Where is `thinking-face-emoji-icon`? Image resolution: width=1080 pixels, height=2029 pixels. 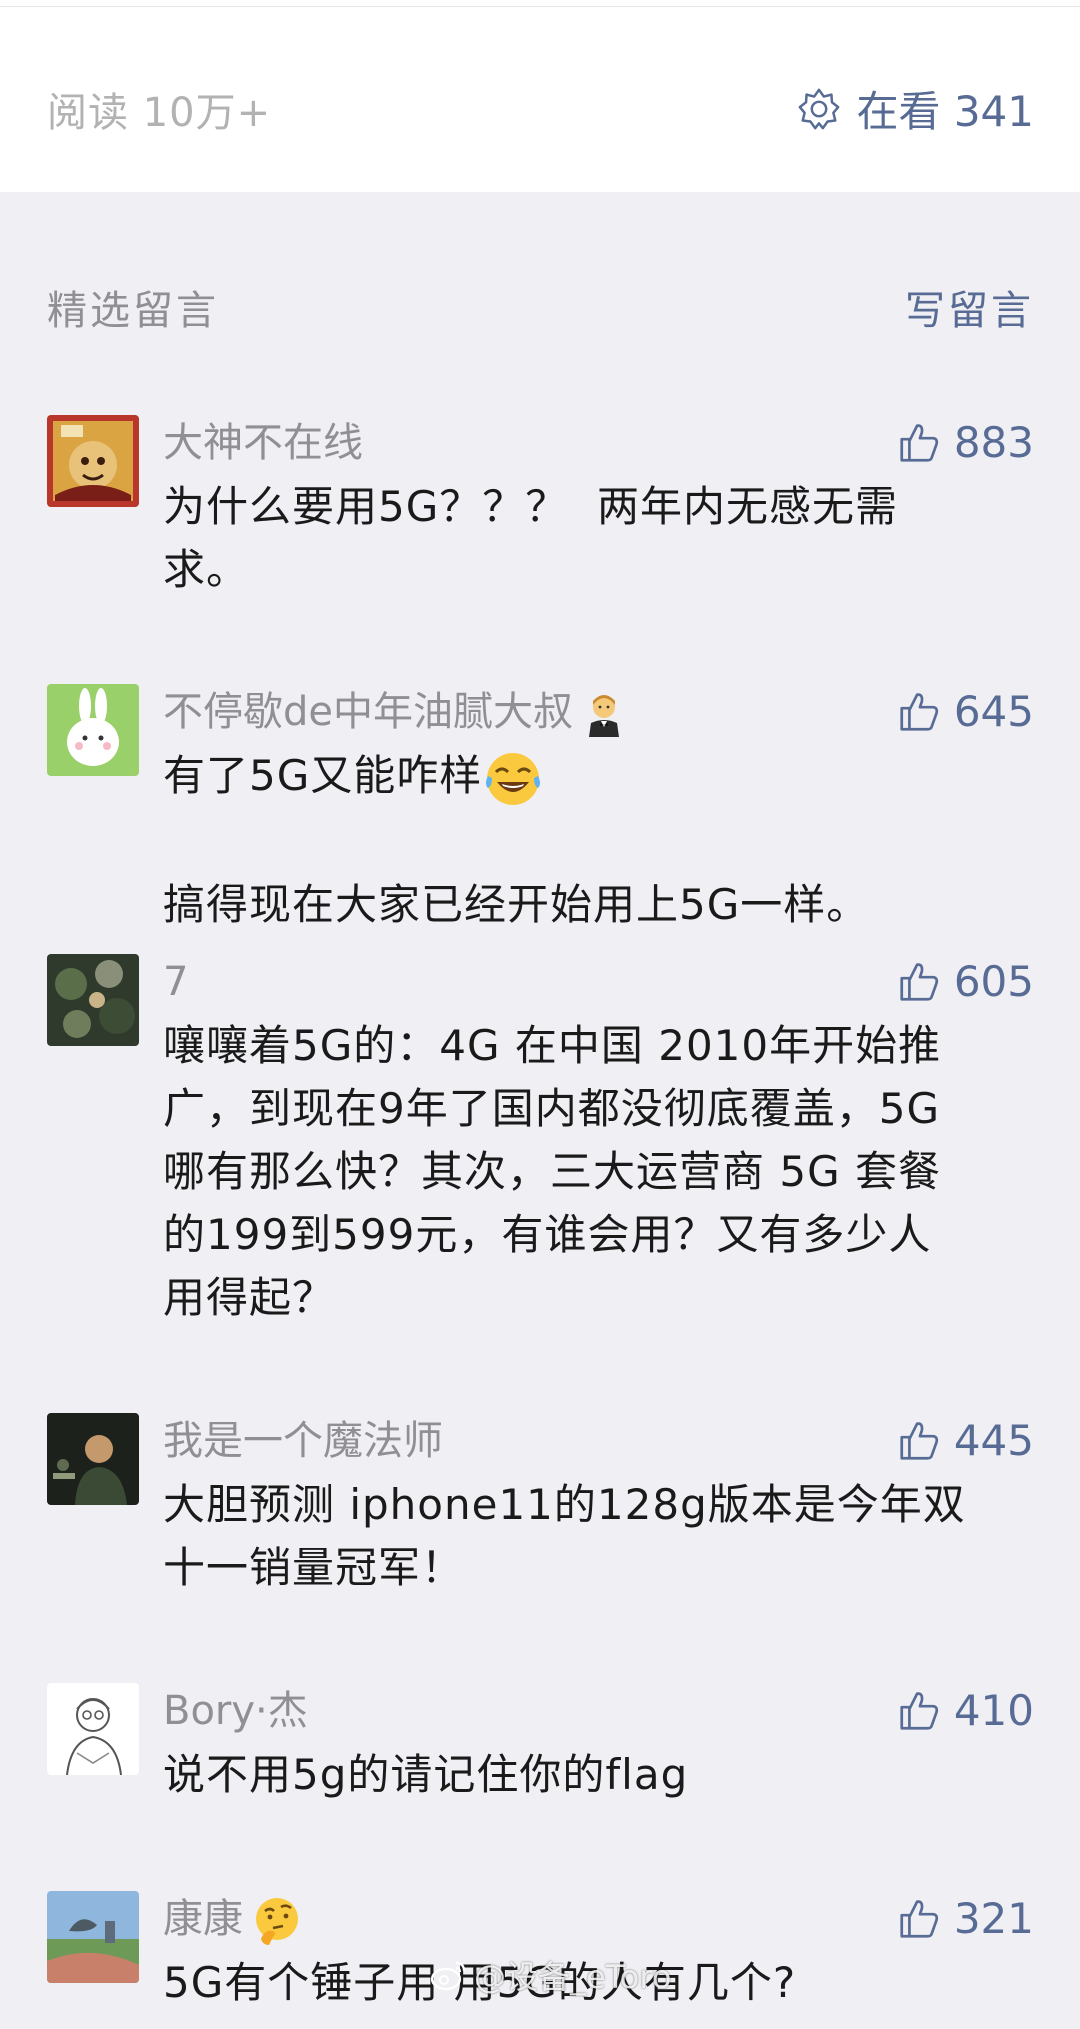 thinking-face-emoji-icon is located at coordinates (277, 1921).